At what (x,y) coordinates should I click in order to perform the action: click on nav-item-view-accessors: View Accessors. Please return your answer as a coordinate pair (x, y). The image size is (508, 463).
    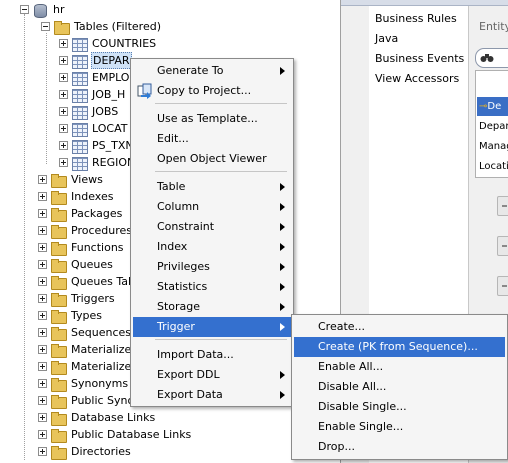
    Looking at the image, I should click on (417, 79).